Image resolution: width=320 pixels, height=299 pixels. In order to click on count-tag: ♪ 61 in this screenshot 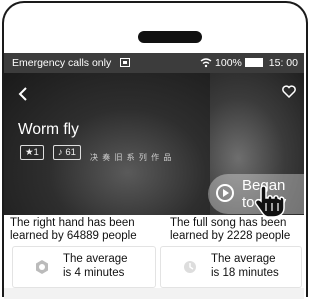, I will do `click(67, 152)`.